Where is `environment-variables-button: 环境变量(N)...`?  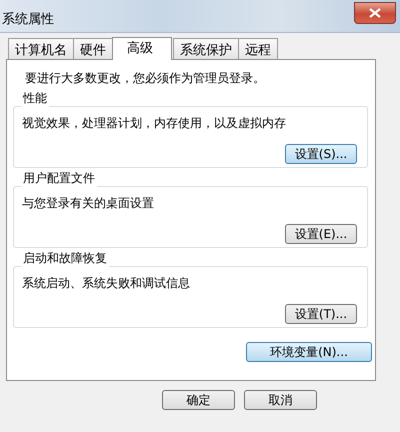 environment-variables-button: 环境变量(N)... is located at coordinates (309, 352).